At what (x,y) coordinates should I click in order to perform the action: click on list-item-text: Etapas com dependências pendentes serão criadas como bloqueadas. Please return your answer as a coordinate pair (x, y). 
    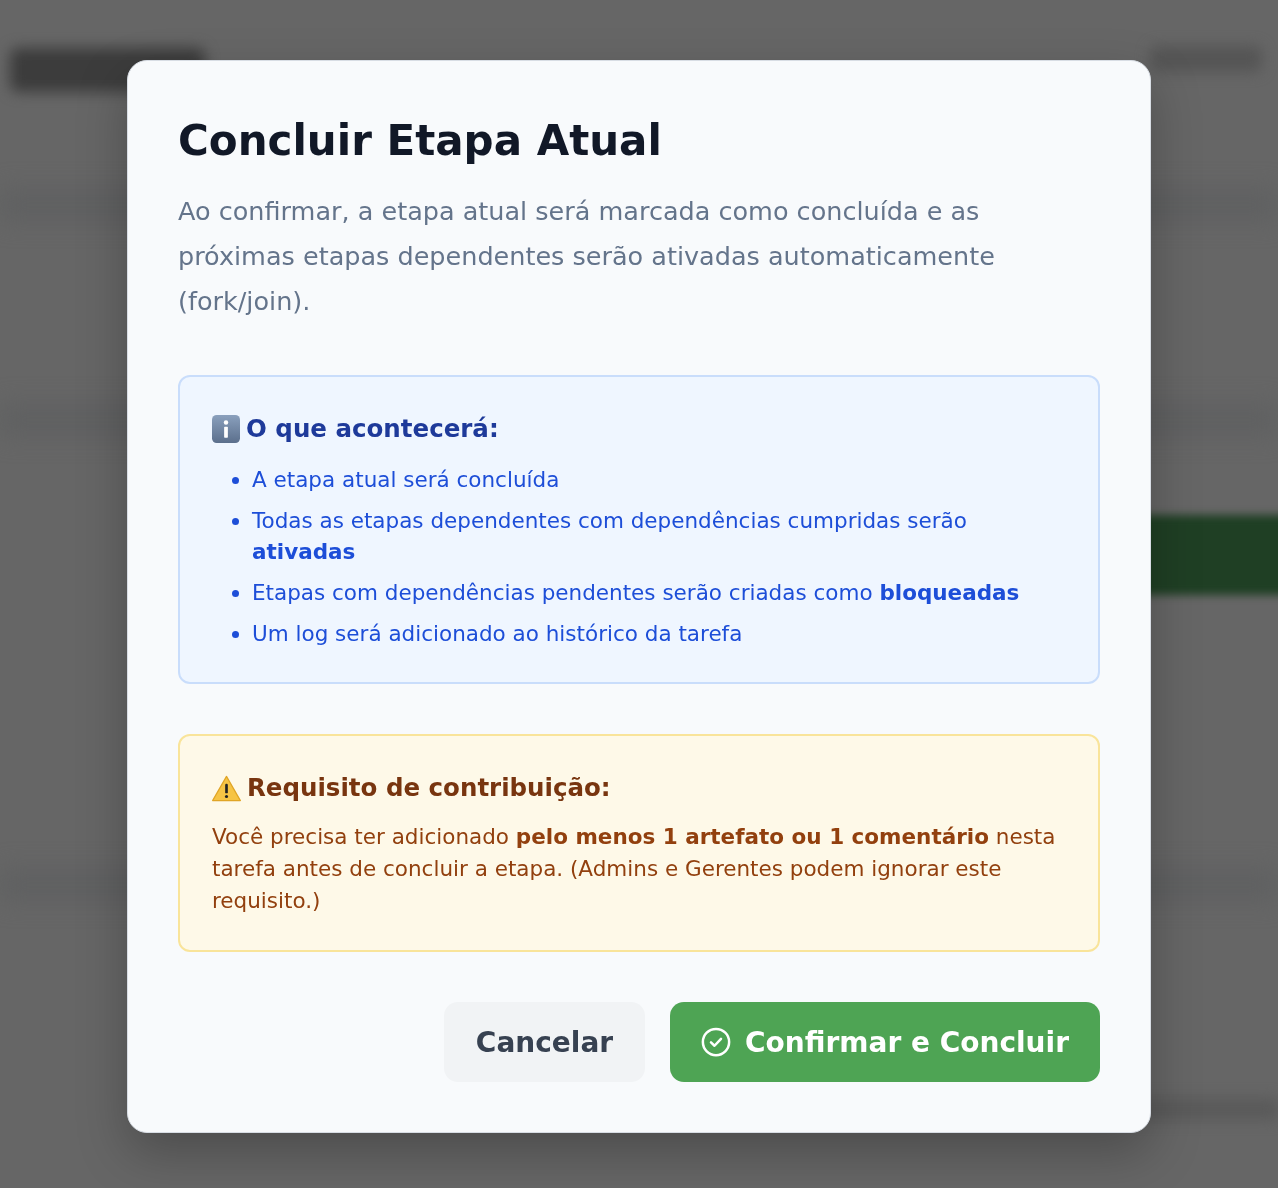
    Looking at the image, I should click on (636, 593).